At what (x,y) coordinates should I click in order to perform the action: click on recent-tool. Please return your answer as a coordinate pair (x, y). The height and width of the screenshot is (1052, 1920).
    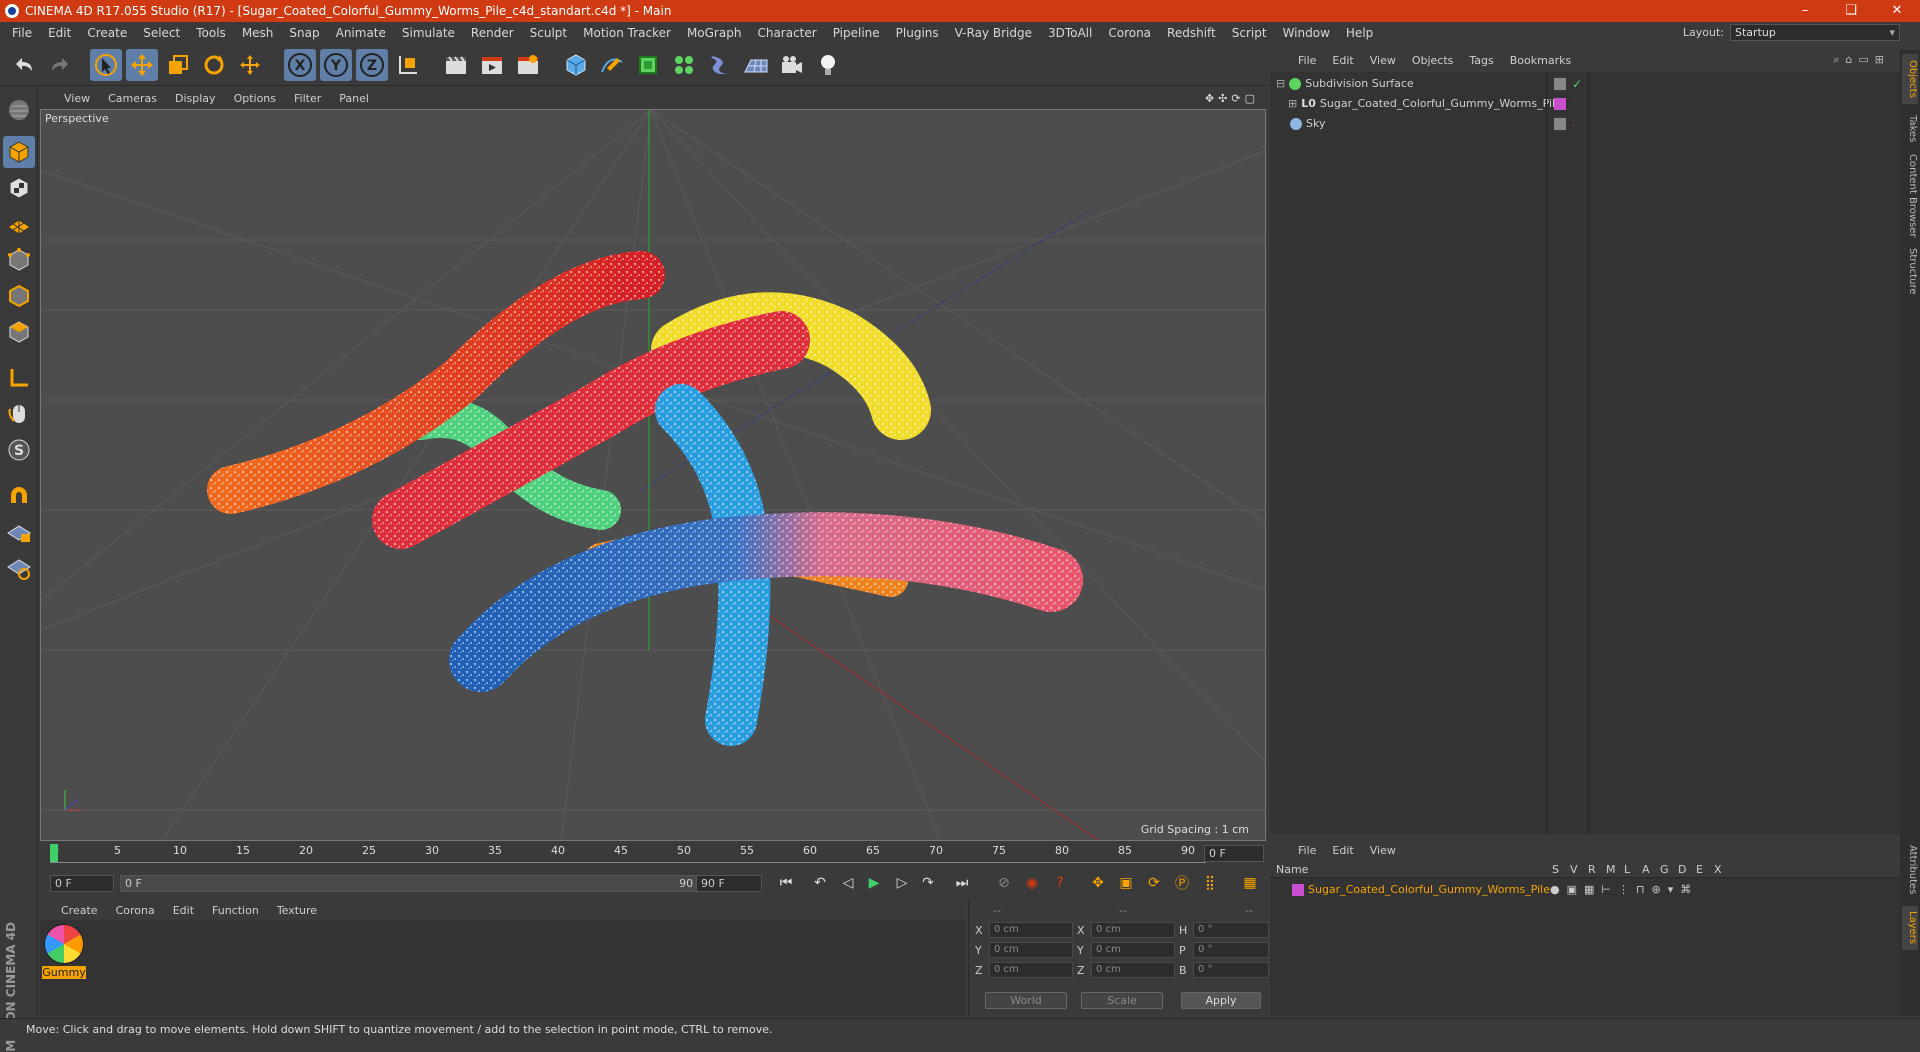
    Looking at the image, I should click on (250, 65).